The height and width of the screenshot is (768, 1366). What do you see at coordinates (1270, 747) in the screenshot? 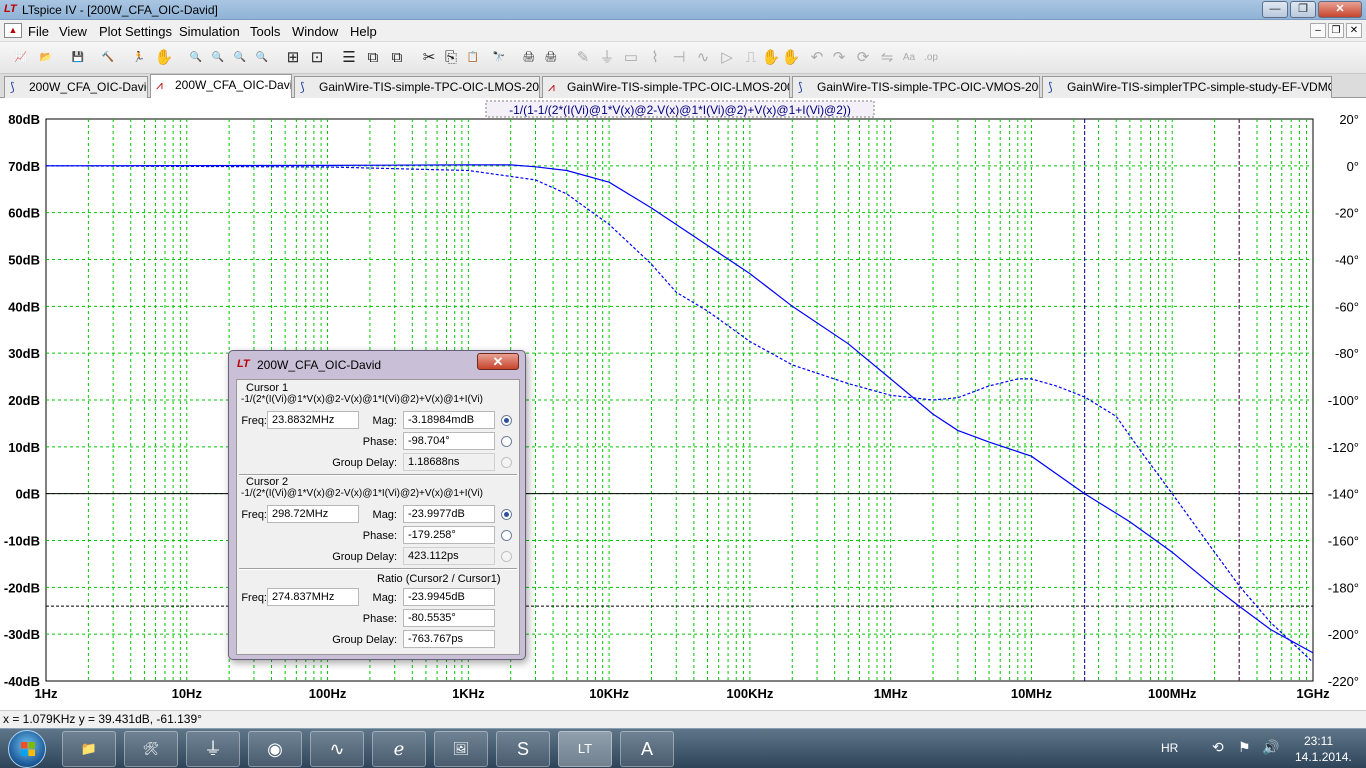
I see `volume-icon: 🔊` at bounding box center [1270, 747].